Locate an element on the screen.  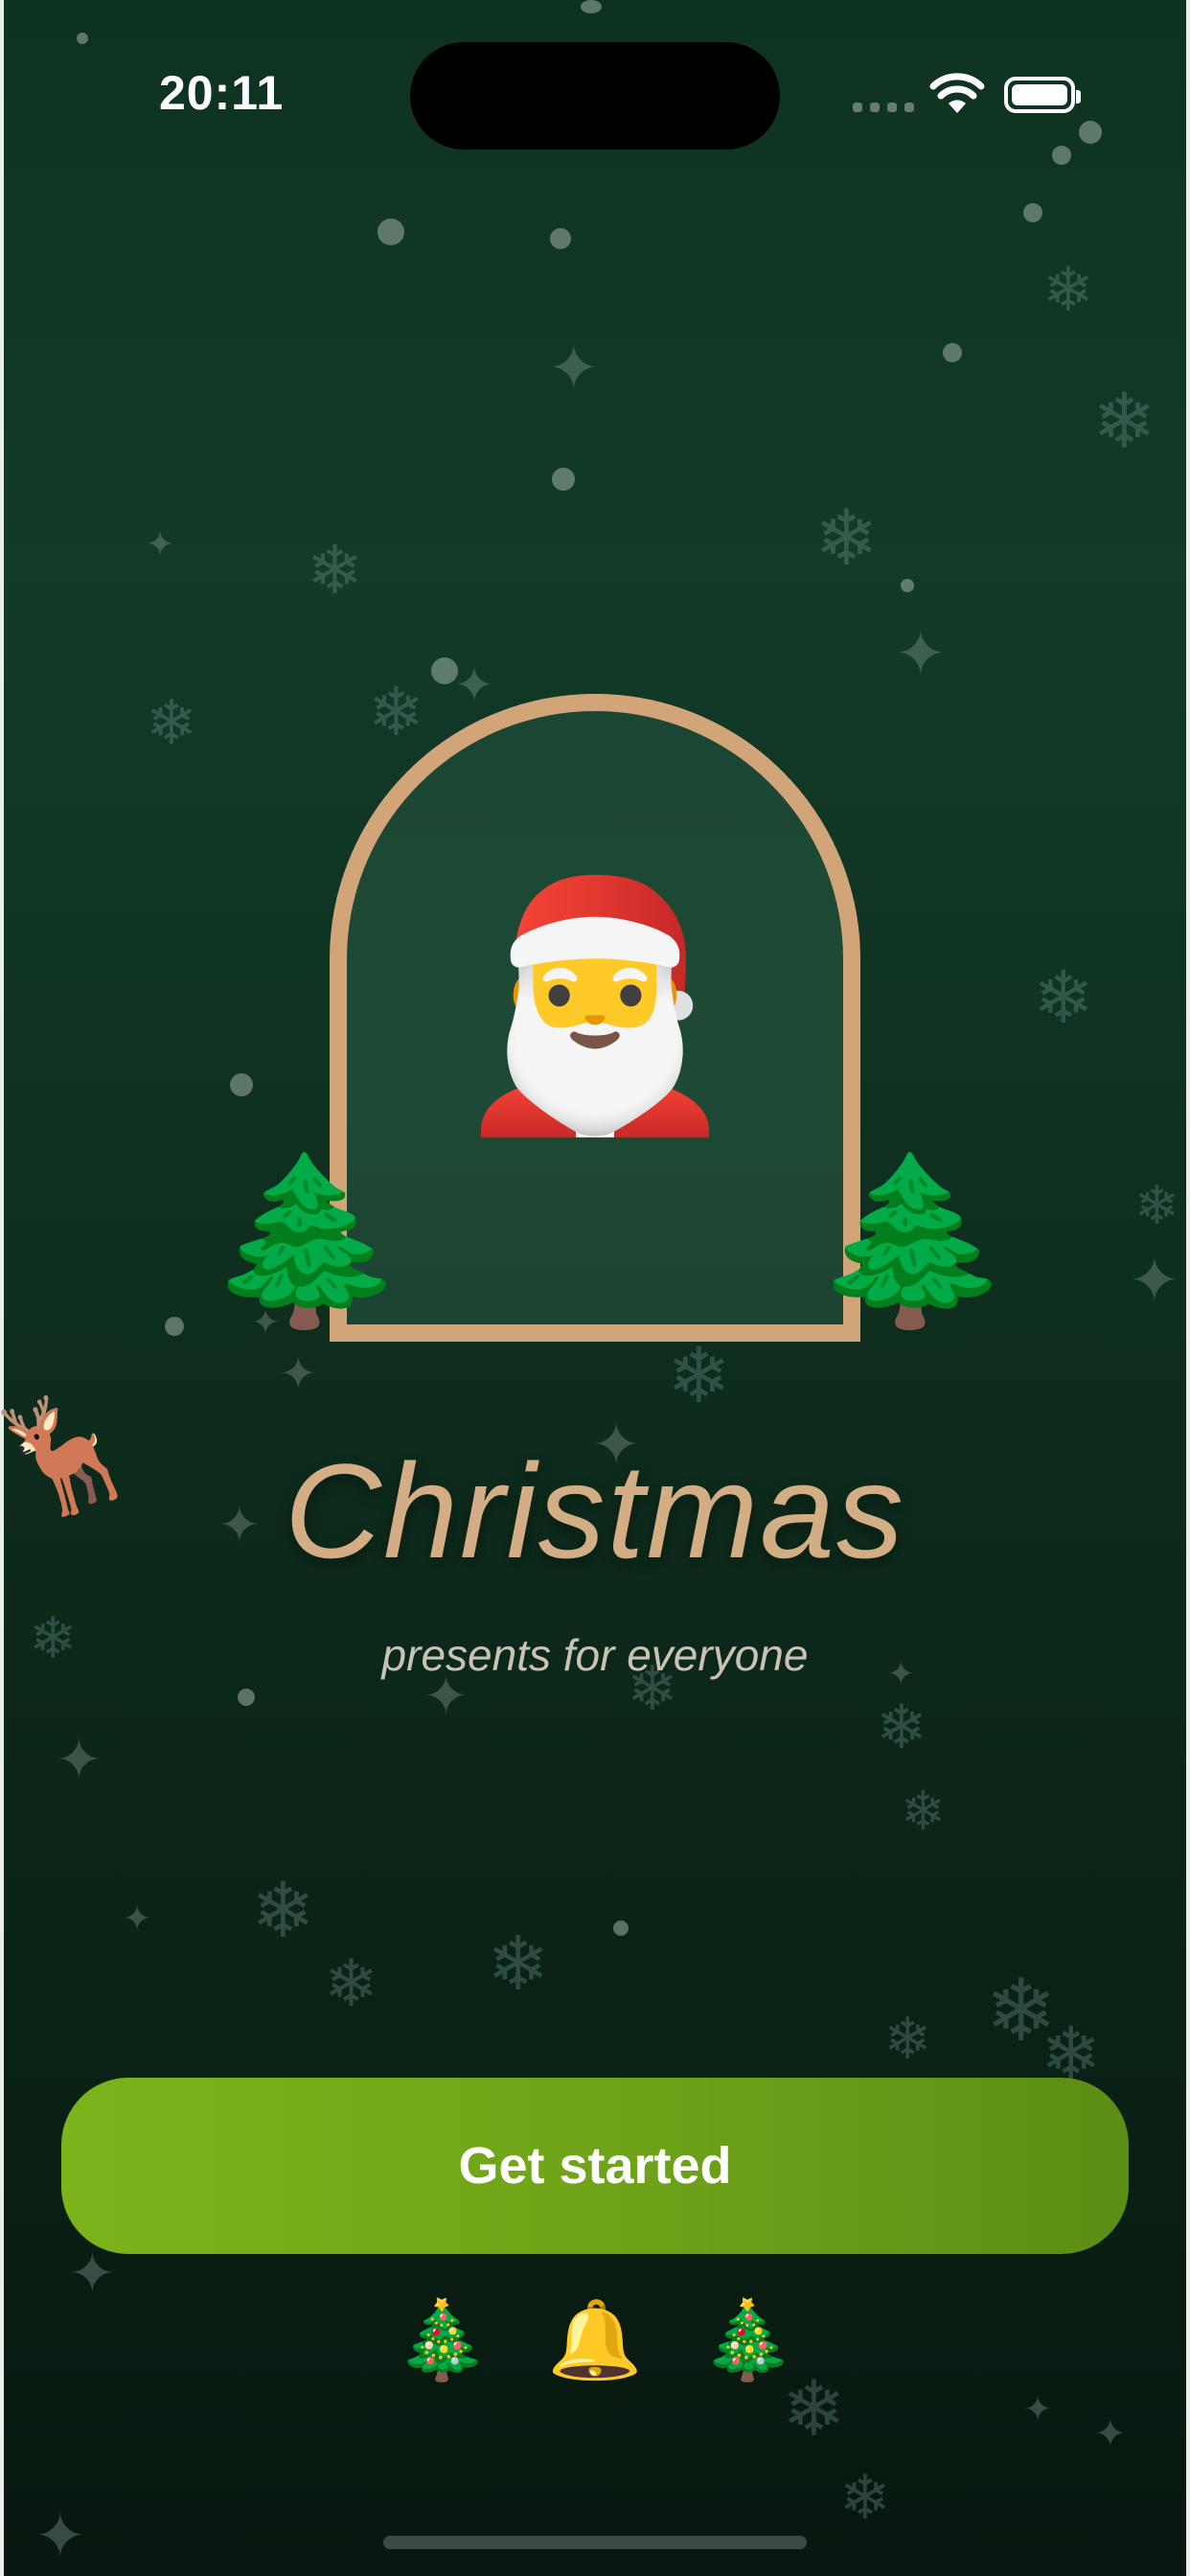
tree-right-emoji: 🌲 is located at coordinates (913, 1241).